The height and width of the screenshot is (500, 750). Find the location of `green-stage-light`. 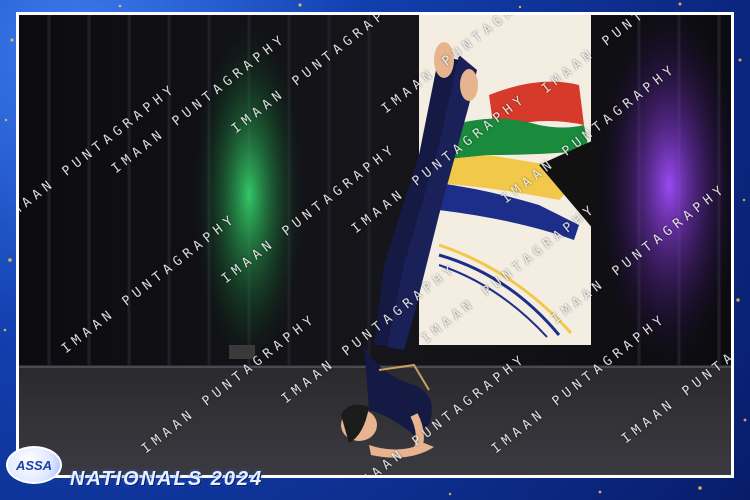

green-stage-light is located at coordinates (249, 195).